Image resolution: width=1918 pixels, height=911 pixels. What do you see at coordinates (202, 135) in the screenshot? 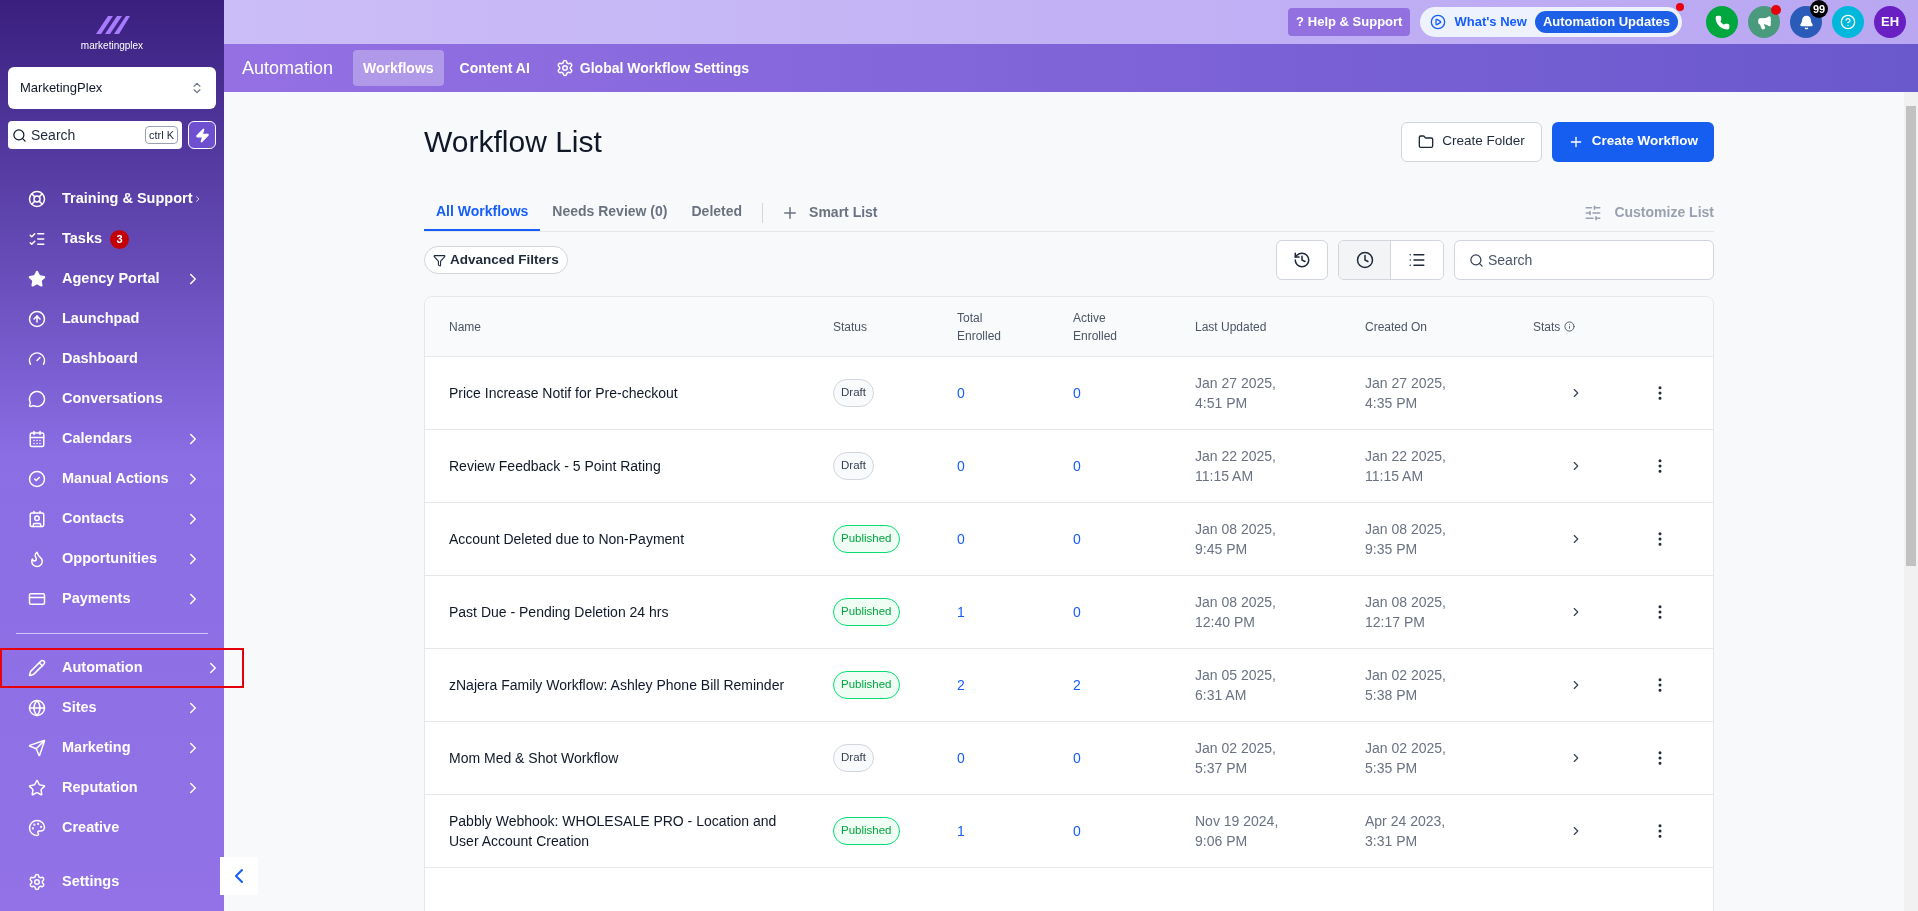
I see `quick-action-button` at bounding box center [202, 135].